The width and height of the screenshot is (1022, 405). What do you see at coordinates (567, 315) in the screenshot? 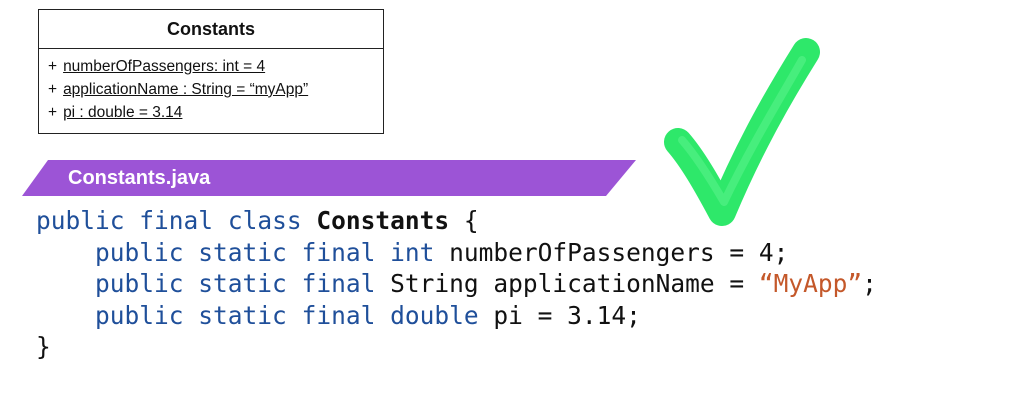
I see `code-text: pi = 3.14;` at bounding box center [567, 315].